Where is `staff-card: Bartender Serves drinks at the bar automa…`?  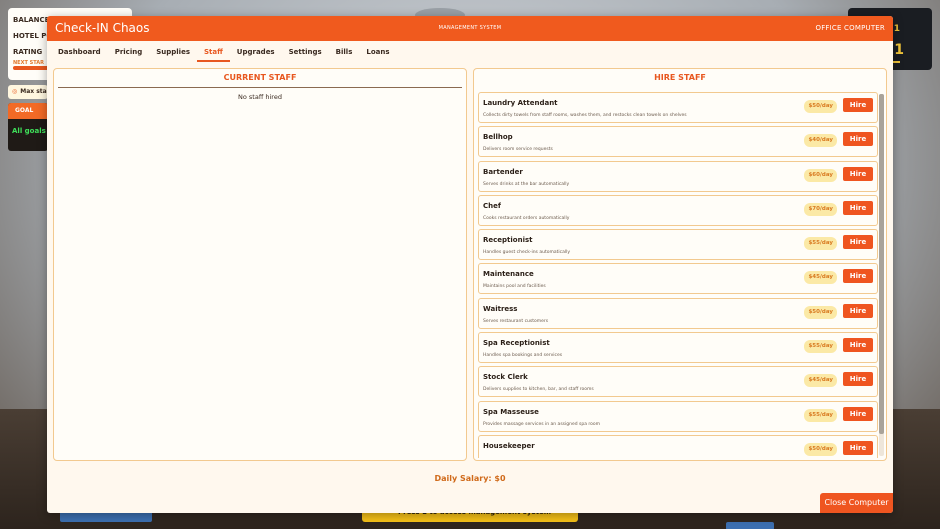
staff-card: Bartender Serves drinks at the bar automa… is located at coordinates (678, 176).